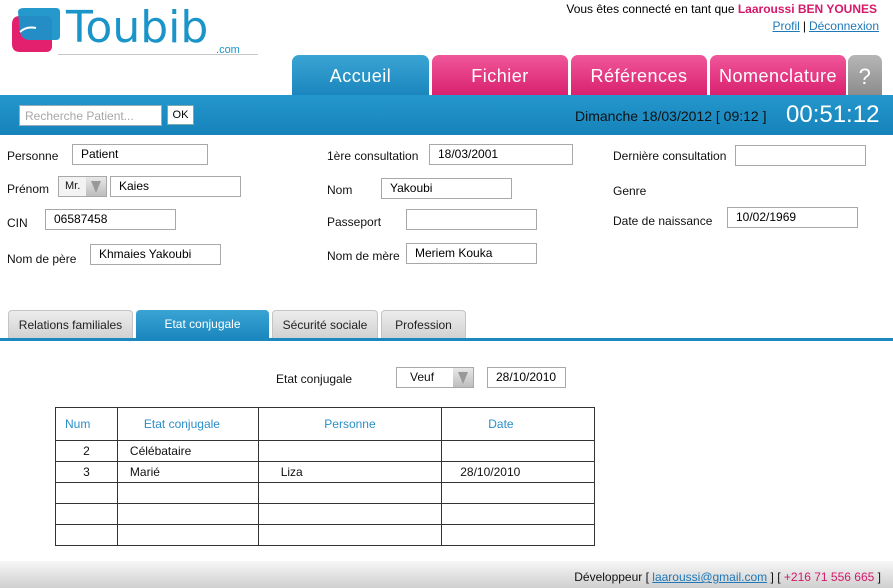  I want to click on etat-date-field: 28/10/2010, so click(526, 377).